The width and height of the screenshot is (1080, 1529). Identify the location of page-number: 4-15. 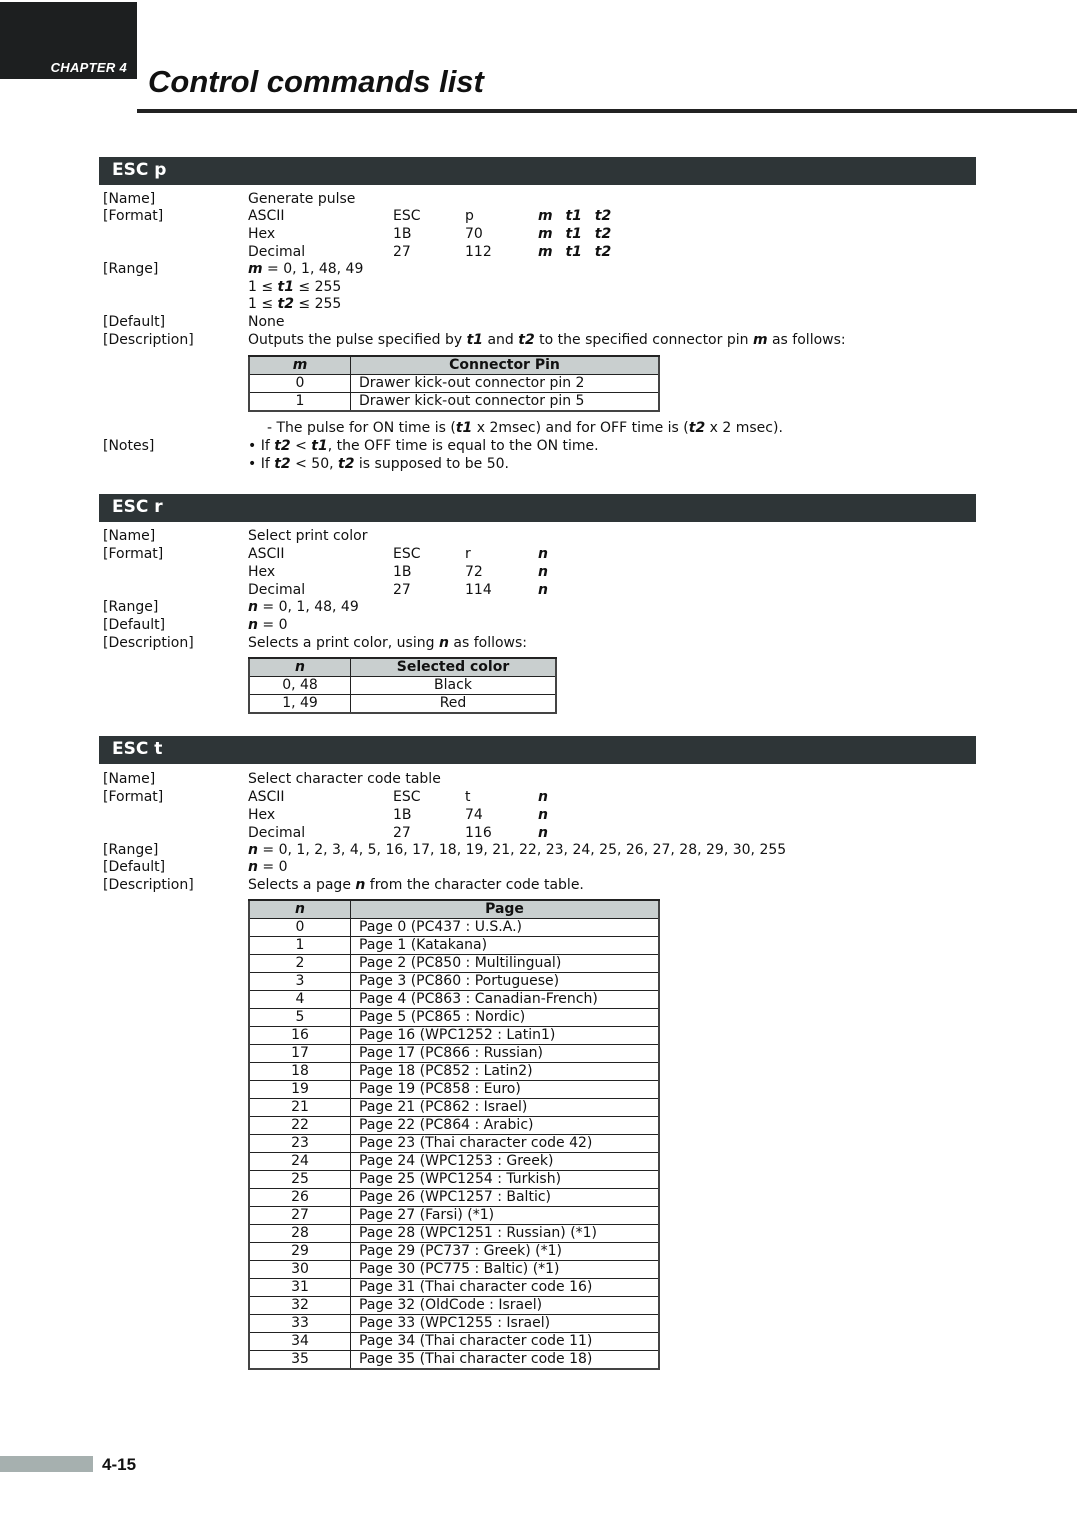
(119, 1464).